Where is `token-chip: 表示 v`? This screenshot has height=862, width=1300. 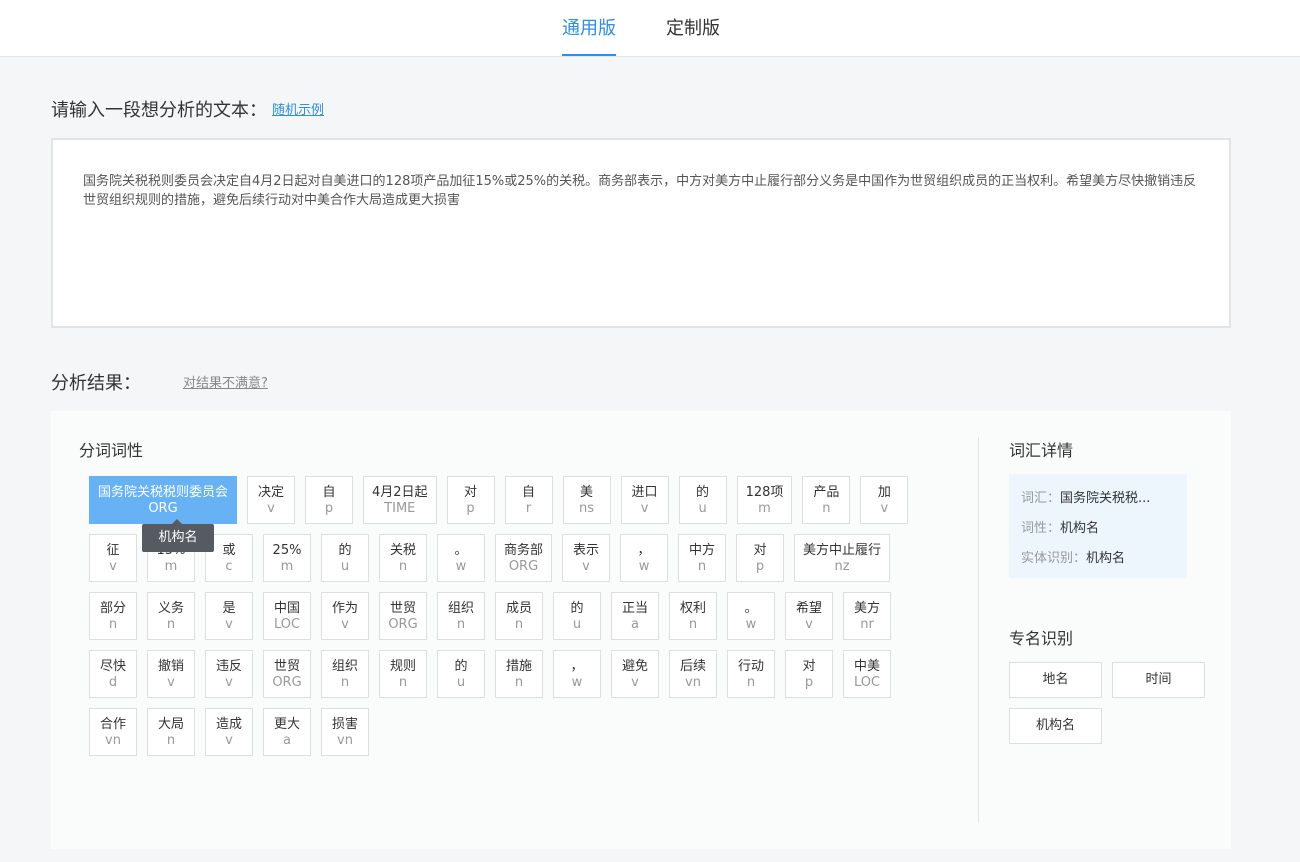
token-chip: 表示 v is located at coordinates (586, 558).